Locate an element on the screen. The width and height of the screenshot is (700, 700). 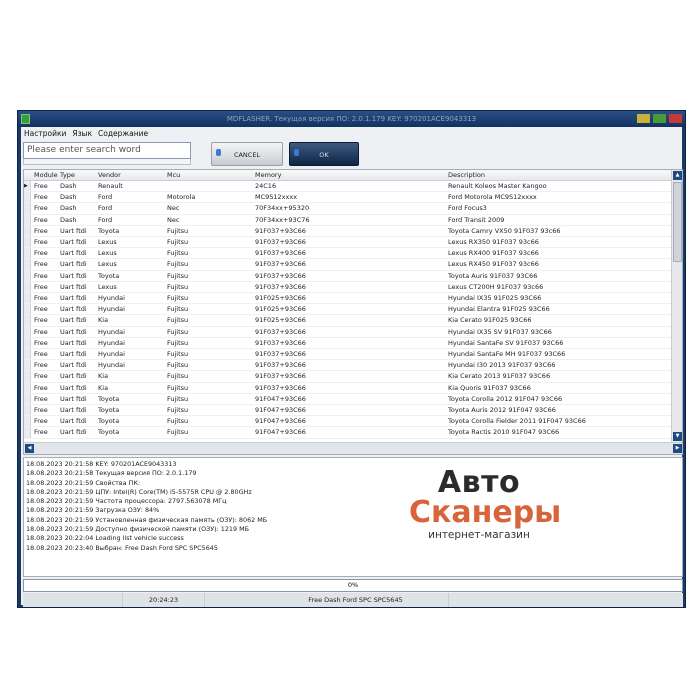
scroll-up-icon: ▲ is located at coordinates (677, 175).